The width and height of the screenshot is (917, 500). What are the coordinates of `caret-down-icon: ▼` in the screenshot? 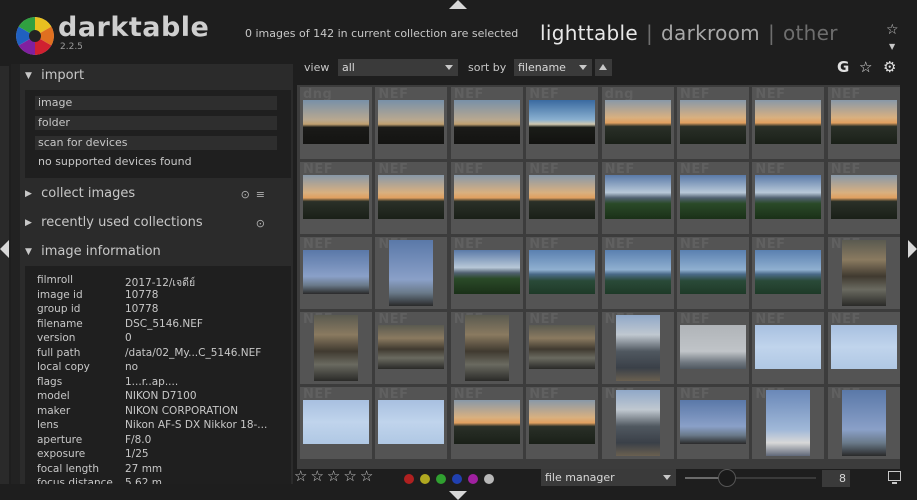 It's located at (892, 46).